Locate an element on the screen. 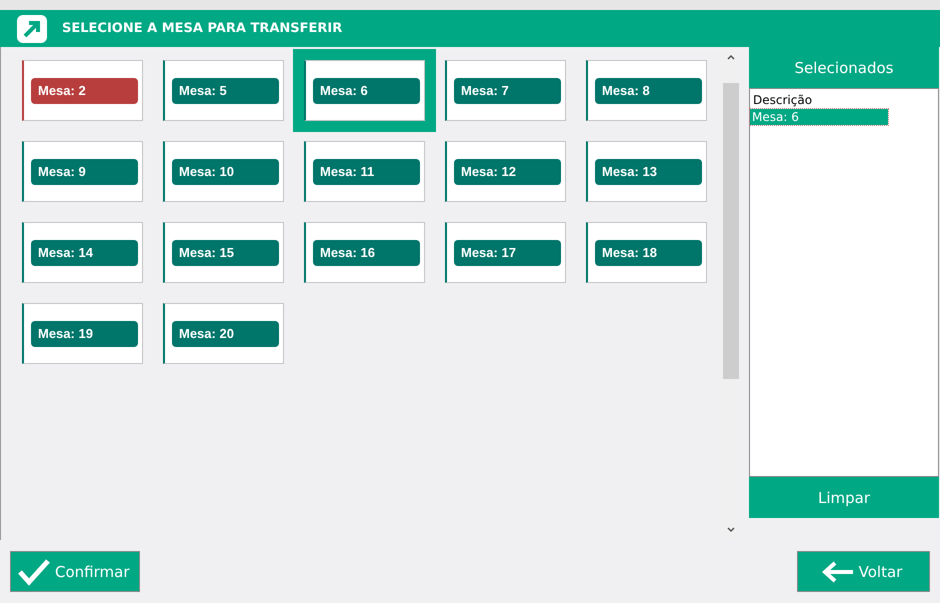 Image resolution: width=940 pixels, height=603 pixels. table-card: Mesa: 6 is located at coordinates (364, 90).